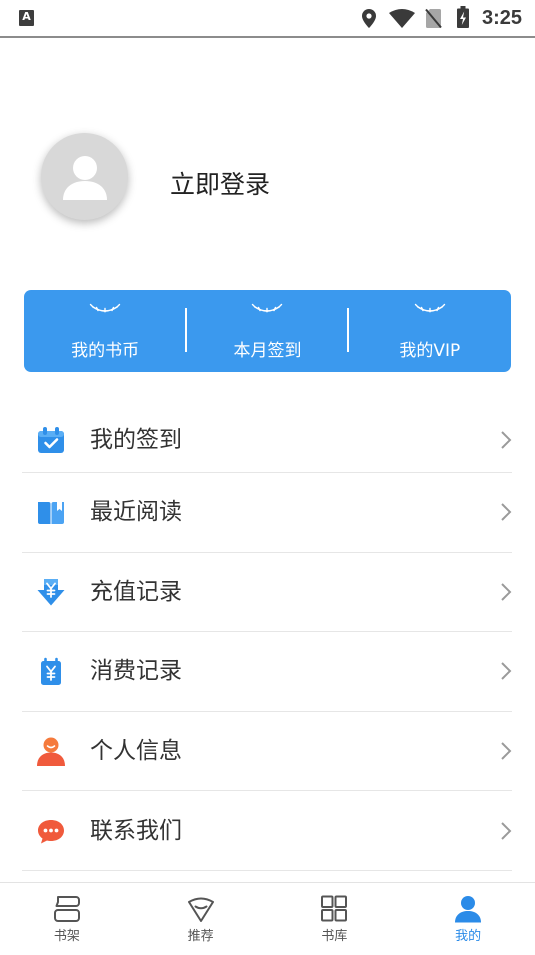  Describe the element at coordinates (105, 351) in the screenshot. I see `stat-label: 我的书币` at that location.